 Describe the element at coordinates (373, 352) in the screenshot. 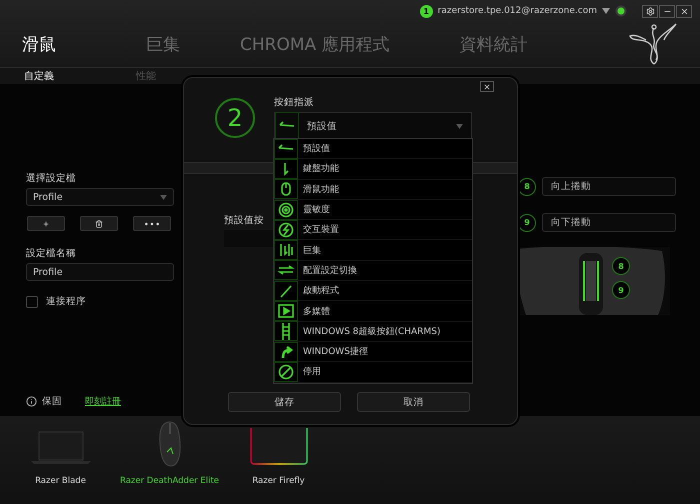

I see `dropdown-option: WINDOWS捷徑` at that location.